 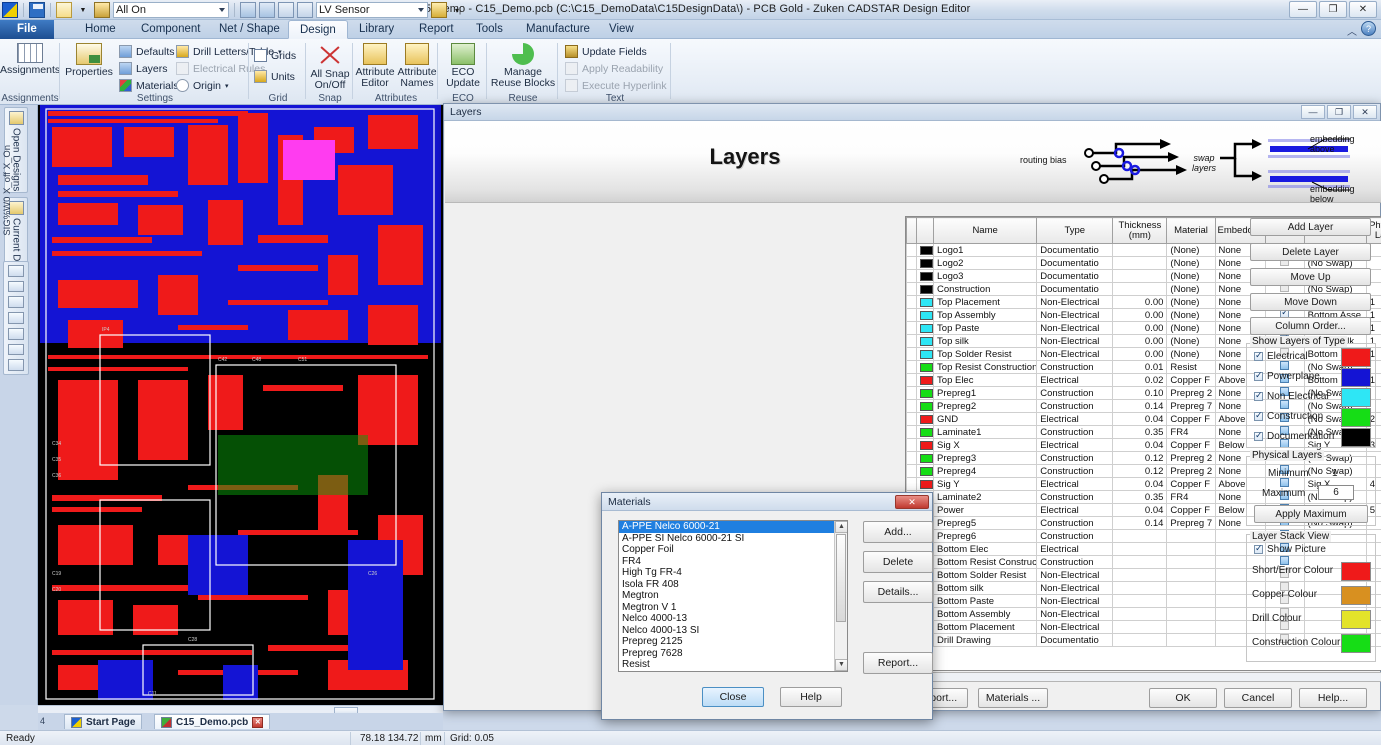 I want to click on frame-icon, so click(x=286, y=10).